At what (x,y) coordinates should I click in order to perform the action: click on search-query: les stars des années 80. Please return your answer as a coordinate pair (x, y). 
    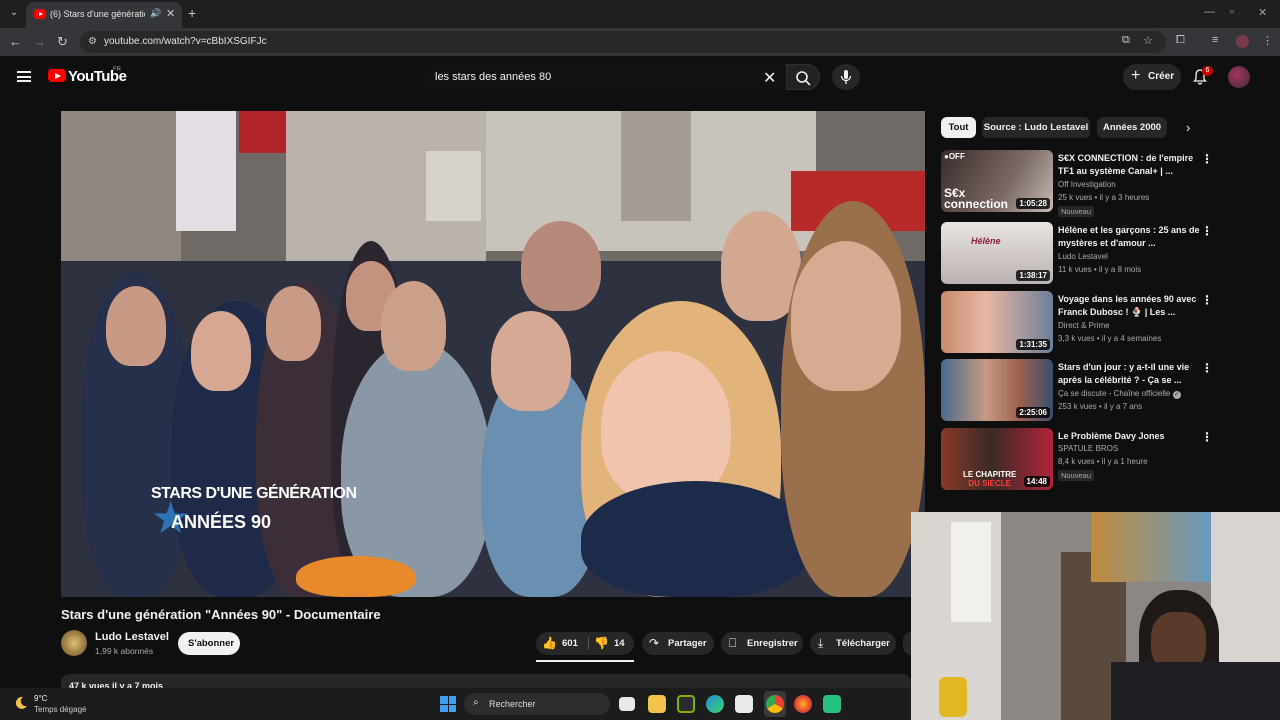
    Looking at the image, I should click on (493, 77).